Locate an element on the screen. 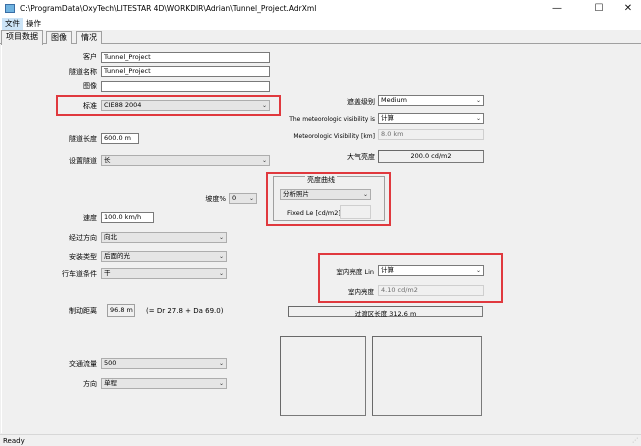  occlusion-level-select: Medium ⌄ is located at coordinates (431, 100).